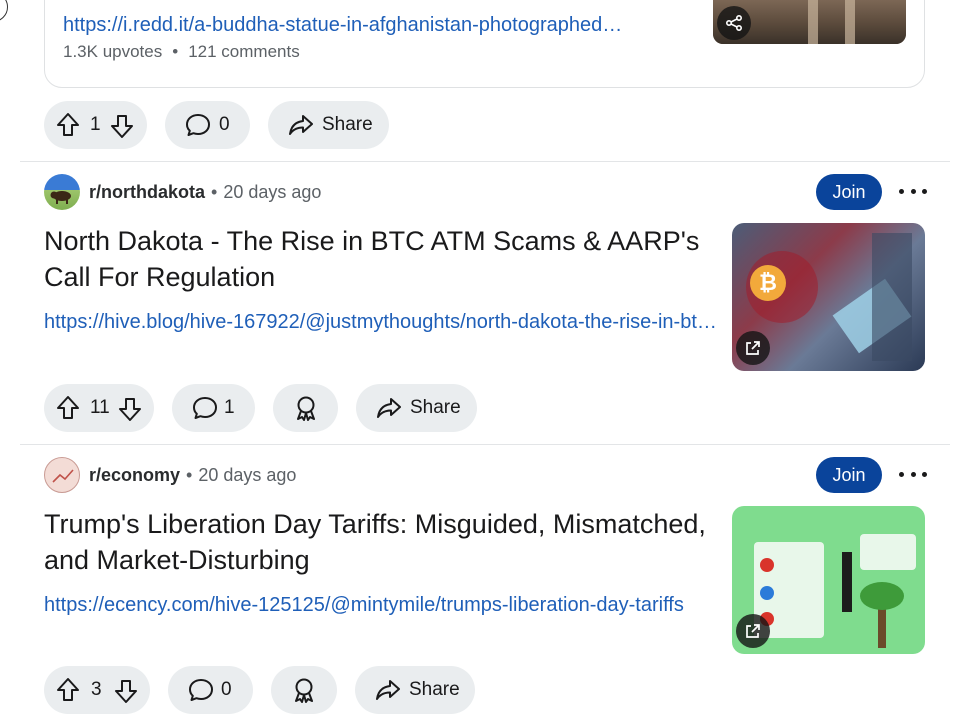 This screenshot has width=978, height=714. Describe the element at coordinates (4, 11) in the screenshot. I see `partial-circle-icon` at that location.